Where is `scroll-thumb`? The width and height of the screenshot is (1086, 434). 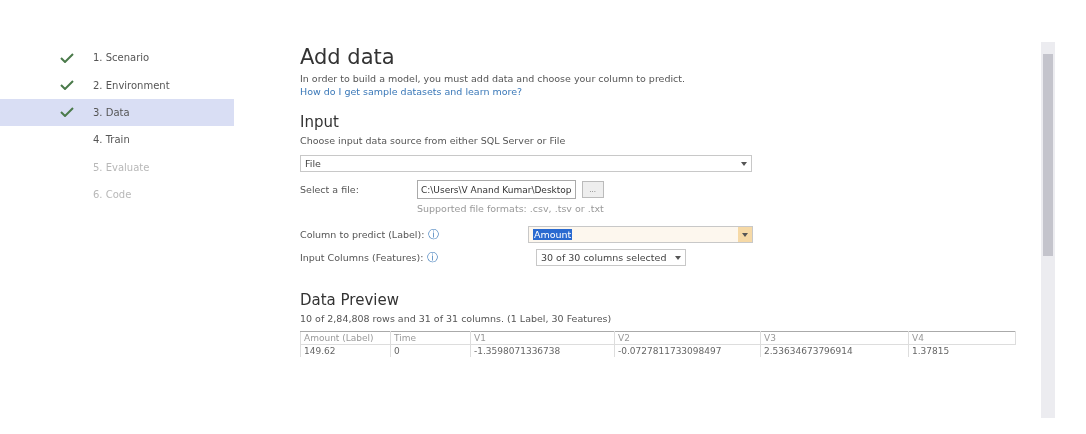
scroll-thumb is located at coordinates (1048, 155).